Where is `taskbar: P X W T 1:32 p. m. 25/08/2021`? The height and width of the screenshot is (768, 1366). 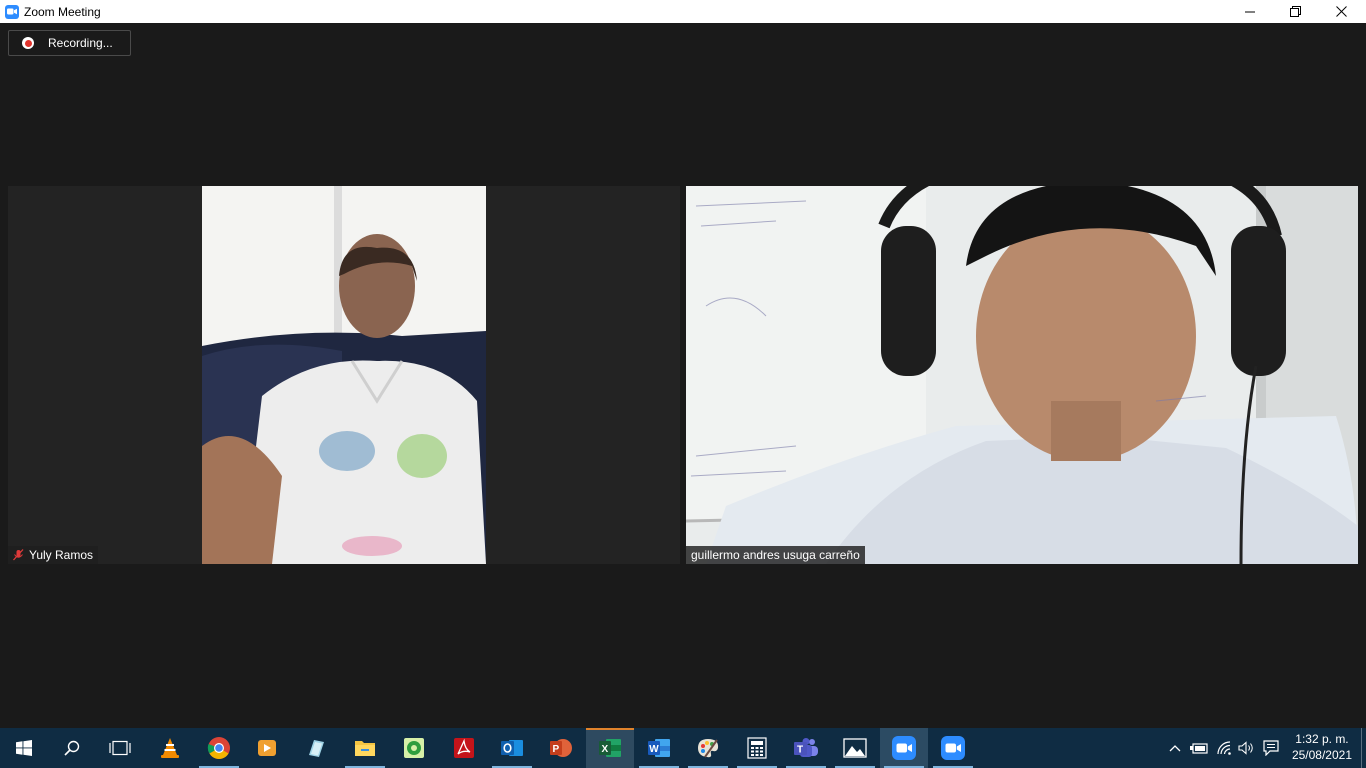
taskbar: P X W T 1:32 p. m. 25/08/2021 is located at coordinates (683, 748).